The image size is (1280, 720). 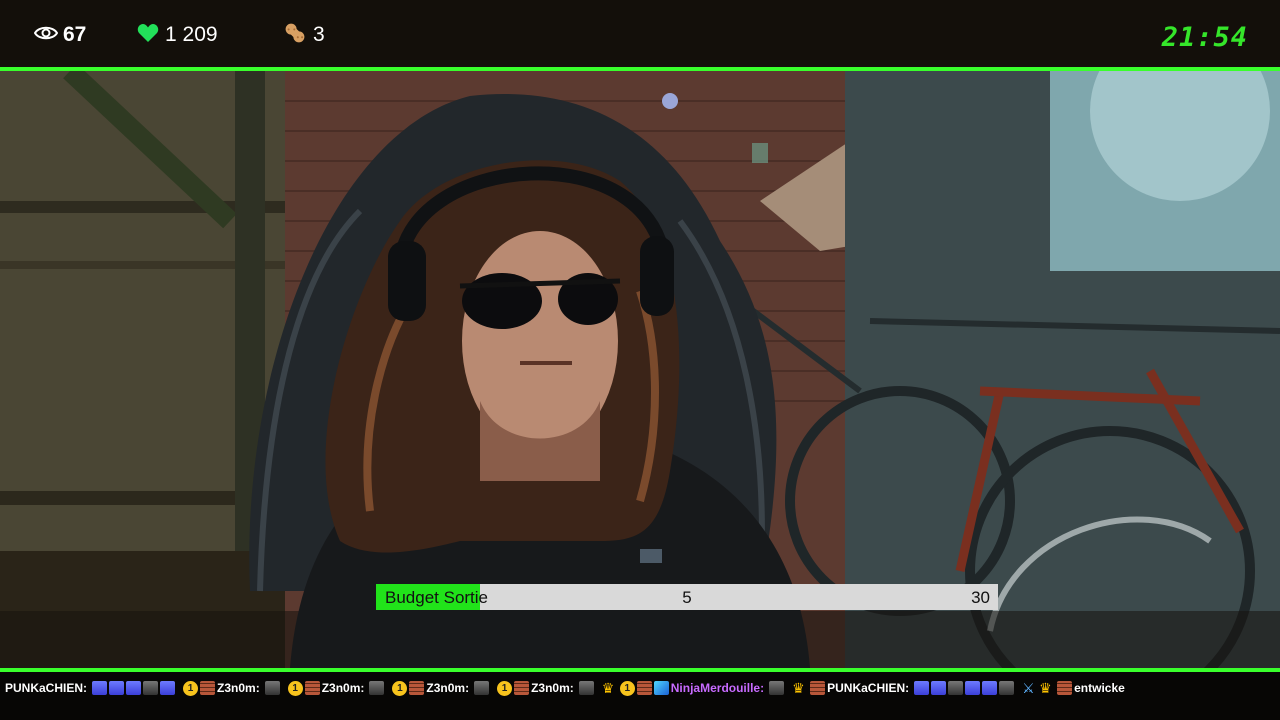 I want to click on sub-count: 3, so click(x=304, y=35).